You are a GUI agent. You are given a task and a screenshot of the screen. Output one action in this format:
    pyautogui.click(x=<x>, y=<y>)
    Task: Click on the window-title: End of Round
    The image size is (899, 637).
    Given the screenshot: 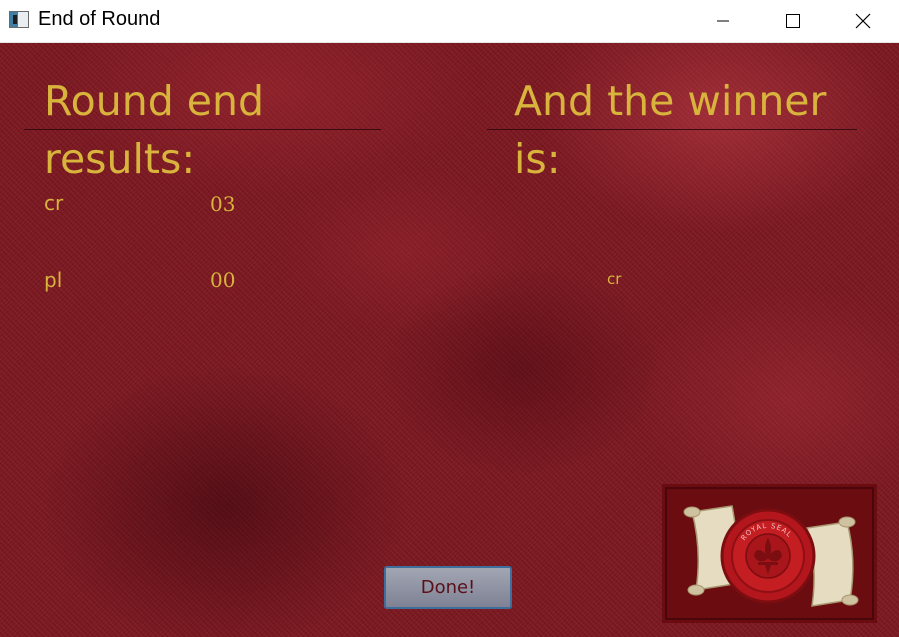 What is the action you would take?
    pyautogui.click(x=99, y=19)
    